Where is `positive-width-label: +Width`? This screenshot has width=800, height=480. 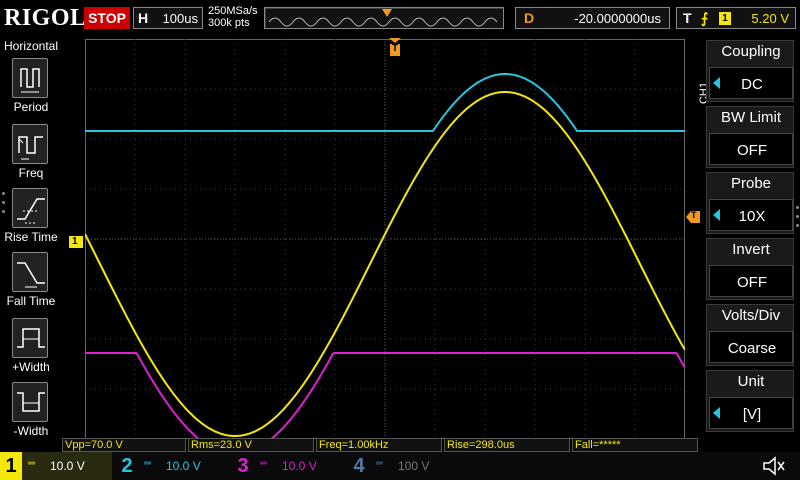
positive-width-label: +Width is located at coordinates (31, 367).